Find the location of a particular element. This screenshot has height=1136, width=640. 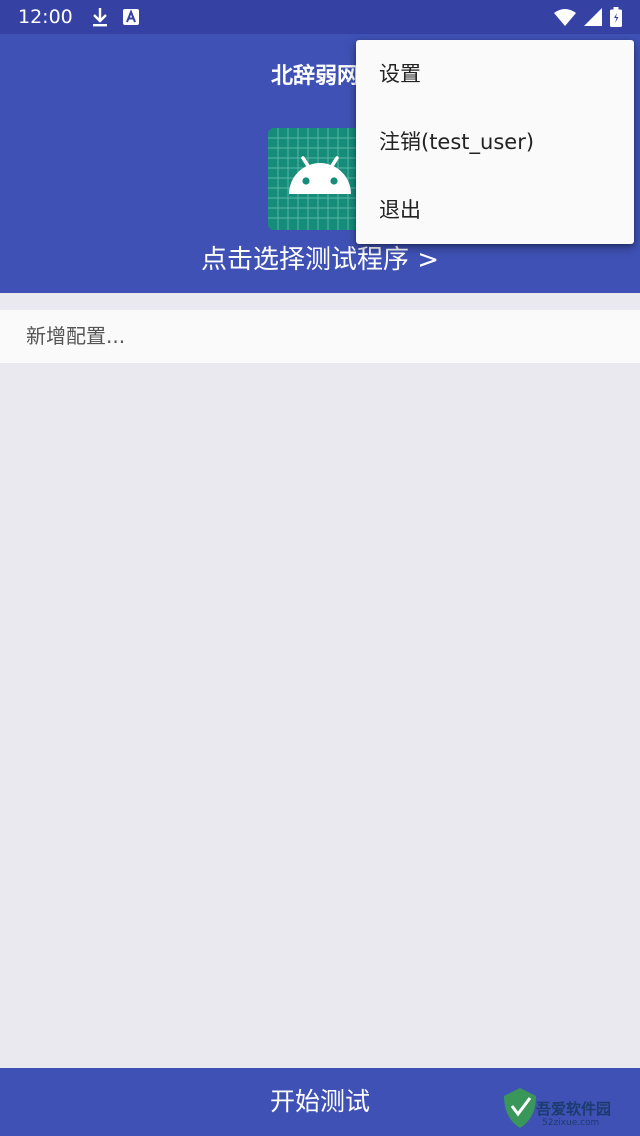

battery-icon is located at coordinates (616, 17).